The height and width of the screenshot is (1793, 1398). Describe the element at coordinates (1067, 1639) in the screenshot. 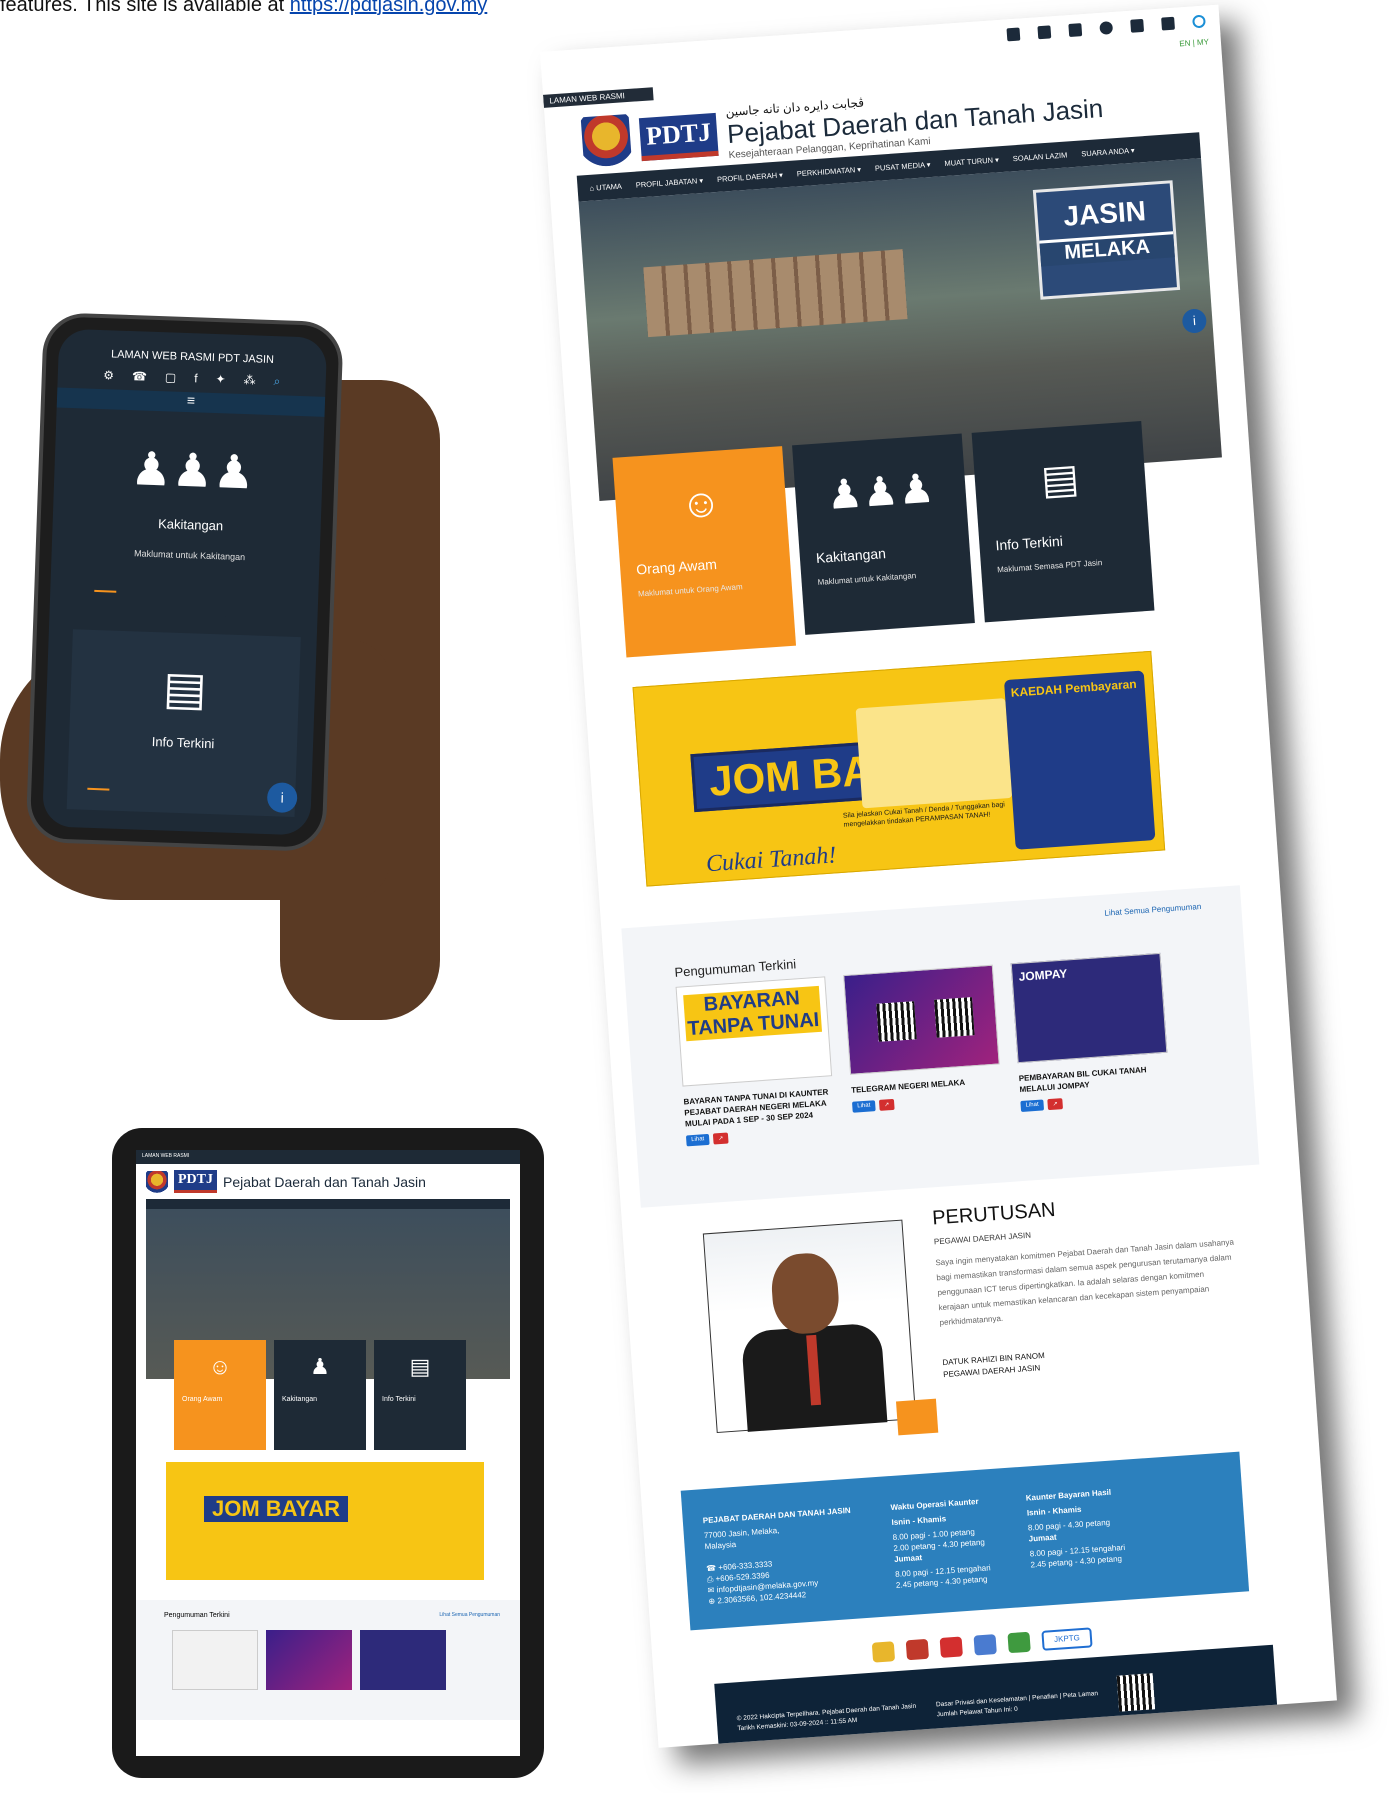

I see `jkptg-logo: JKPTG` at that location.